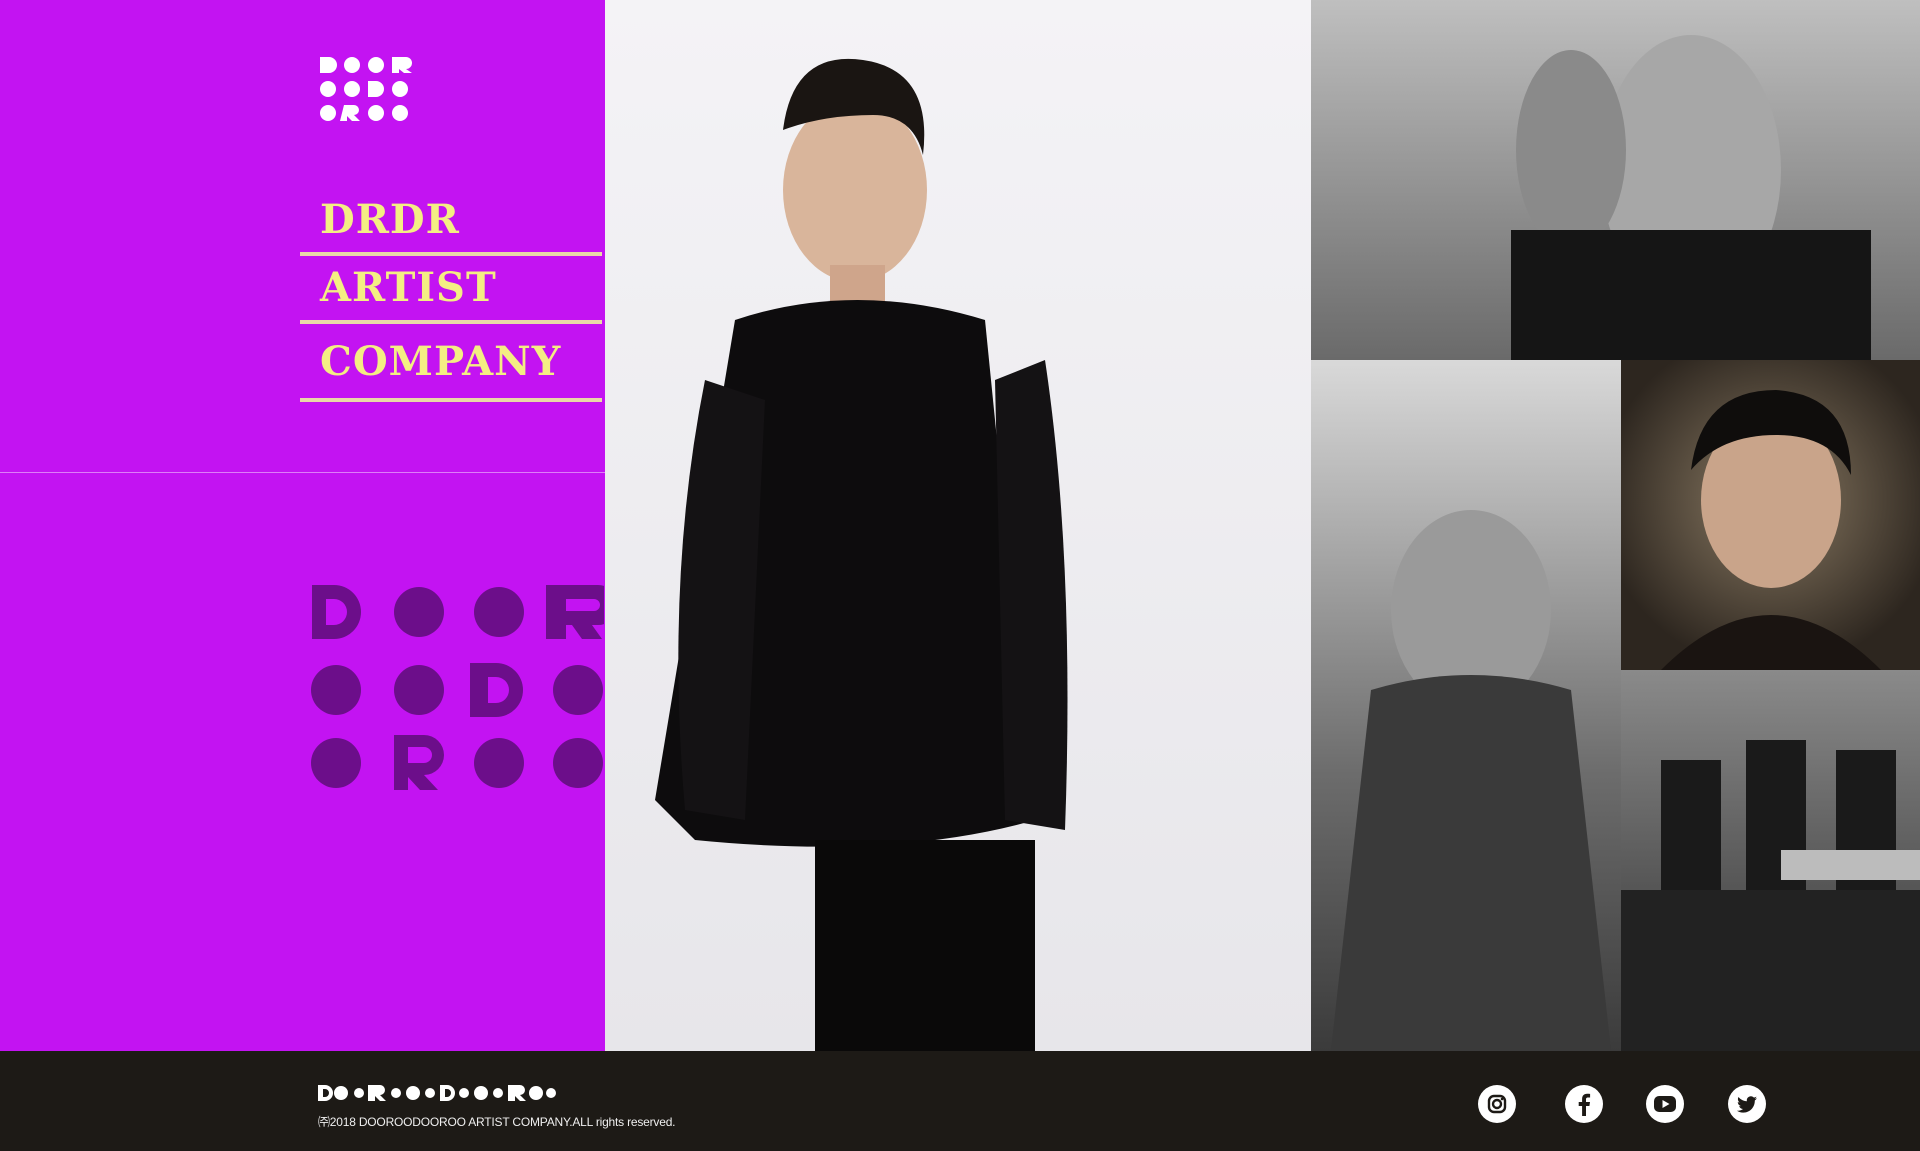  Describe the element at coordinates (1770, 515) in the screenshot. I see `artist-photo-closeup` at that location.